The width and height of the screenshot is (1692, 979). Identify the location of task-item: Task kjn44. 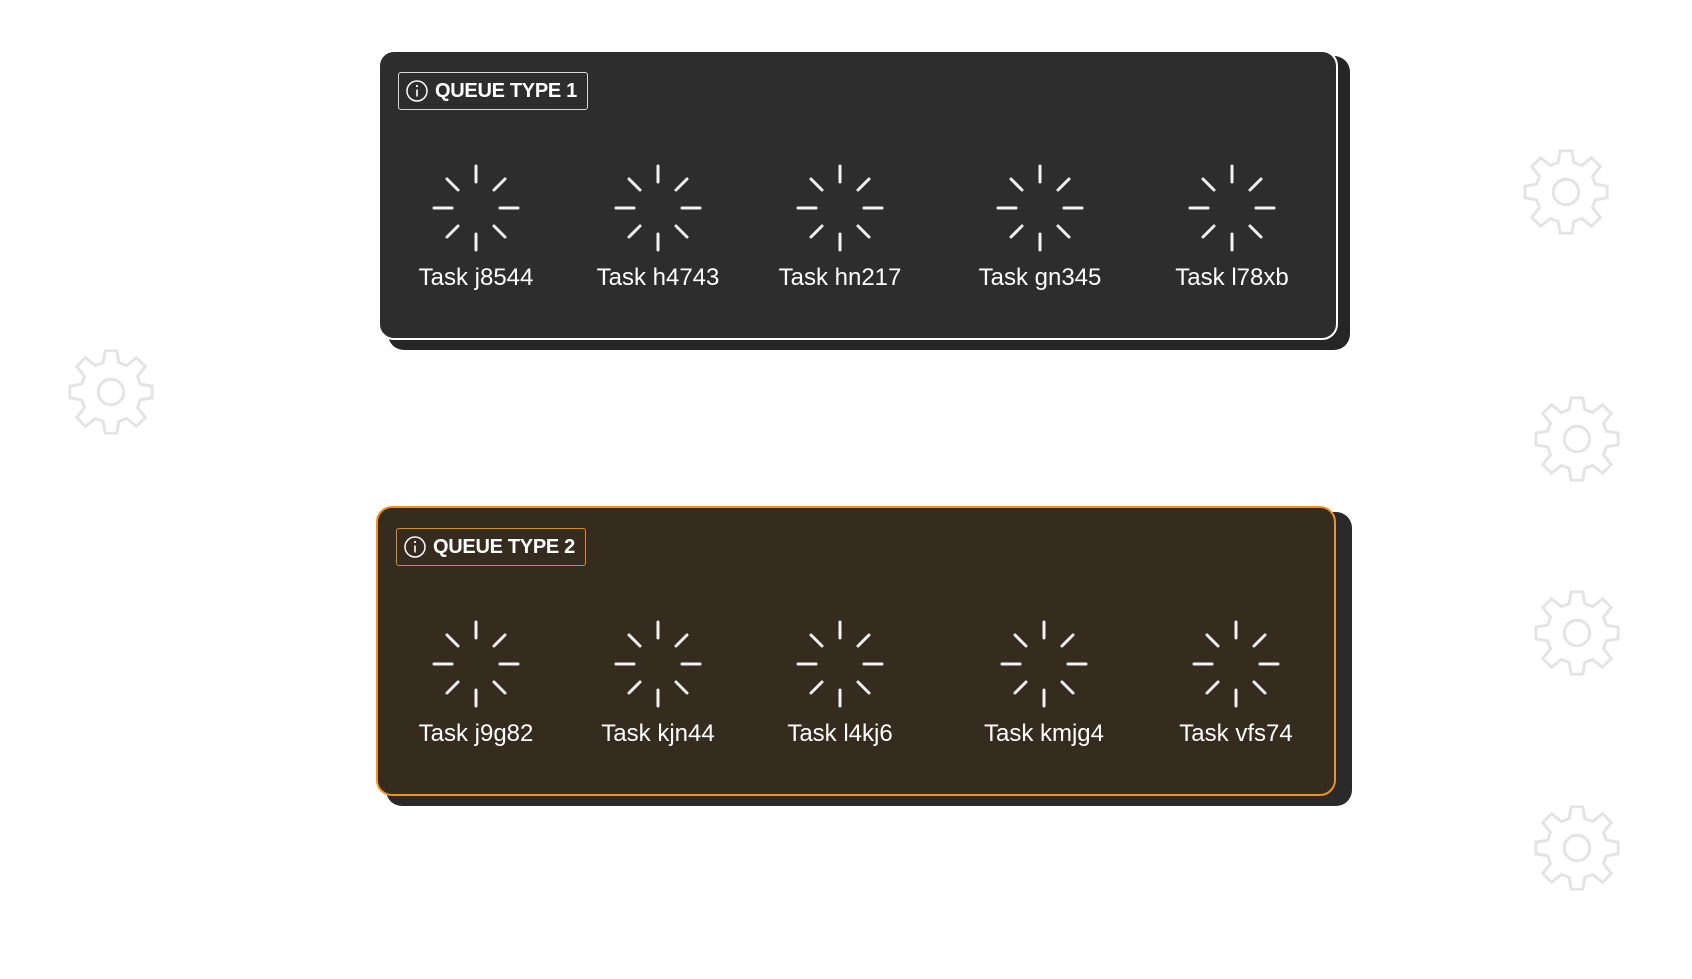
(658, 683).